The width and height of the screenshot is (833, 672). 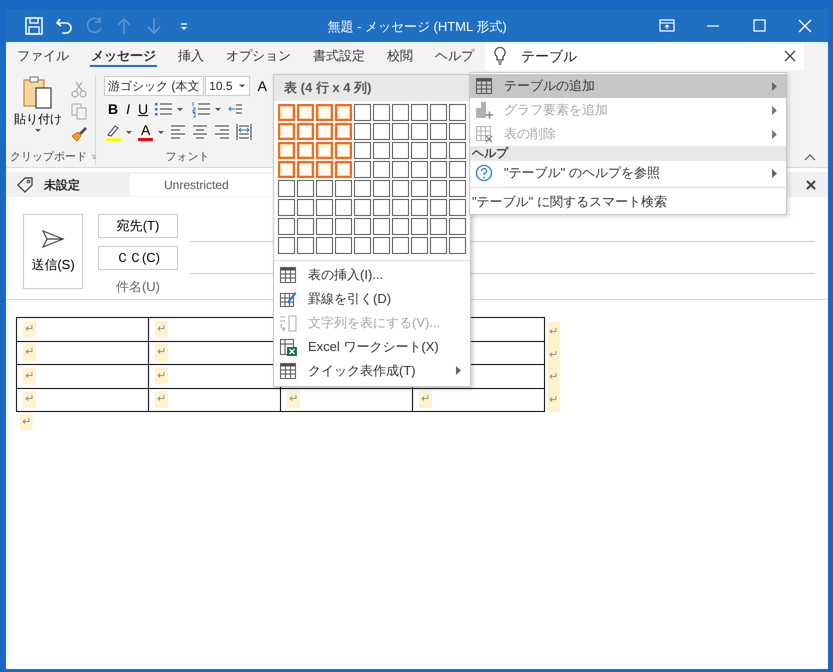 I want to click on ribbon-display-icon, so click(x=667, y=25).